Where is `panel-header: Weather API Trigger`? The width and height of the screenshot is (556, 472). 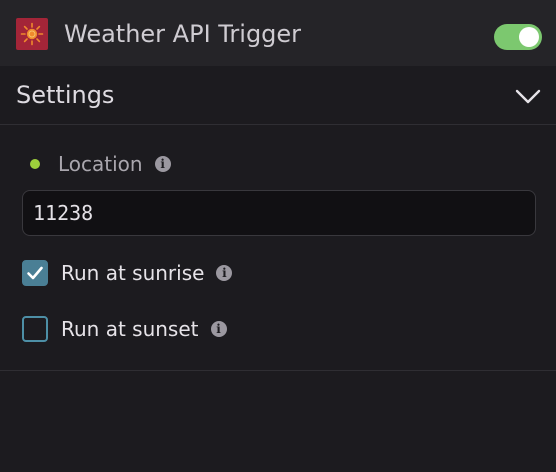 panel-header: Weather API Trigger is located at coordinates (278, 33).